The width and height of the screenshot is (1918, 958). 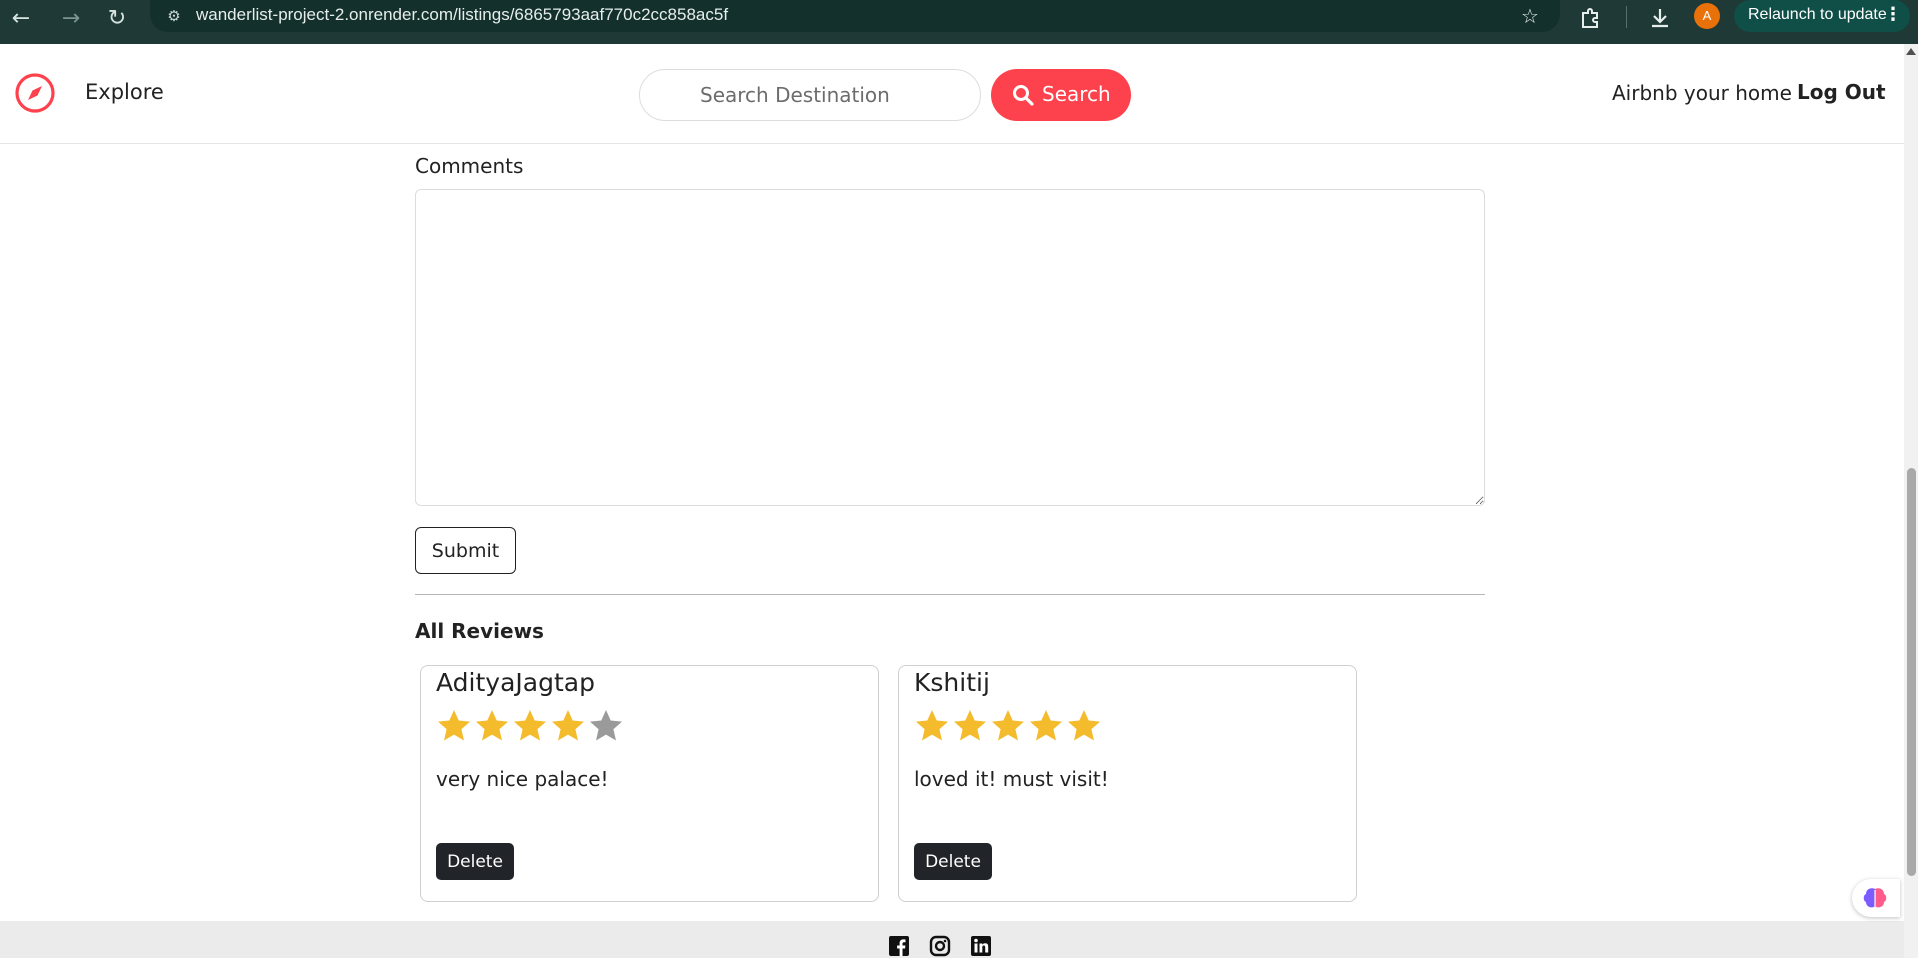 I want to click on star-empty-icon, so click(x=606, y=725).